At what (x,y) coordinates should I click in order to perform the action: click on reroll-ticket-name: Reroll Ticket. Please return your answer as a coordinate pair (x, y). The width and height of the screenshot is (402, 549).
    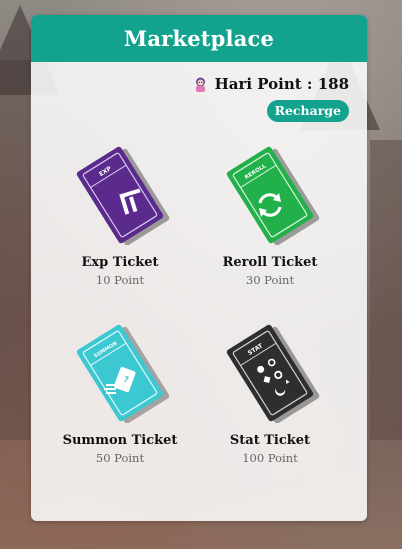
    Looking at the image, I should click on (270, 262).